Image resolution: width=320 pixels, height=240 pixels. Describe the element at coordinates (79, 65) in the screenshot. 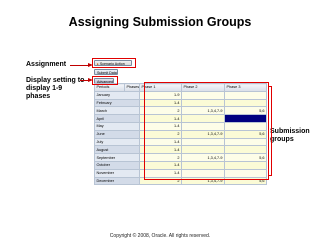

I see `assignment-arrow` at that location.